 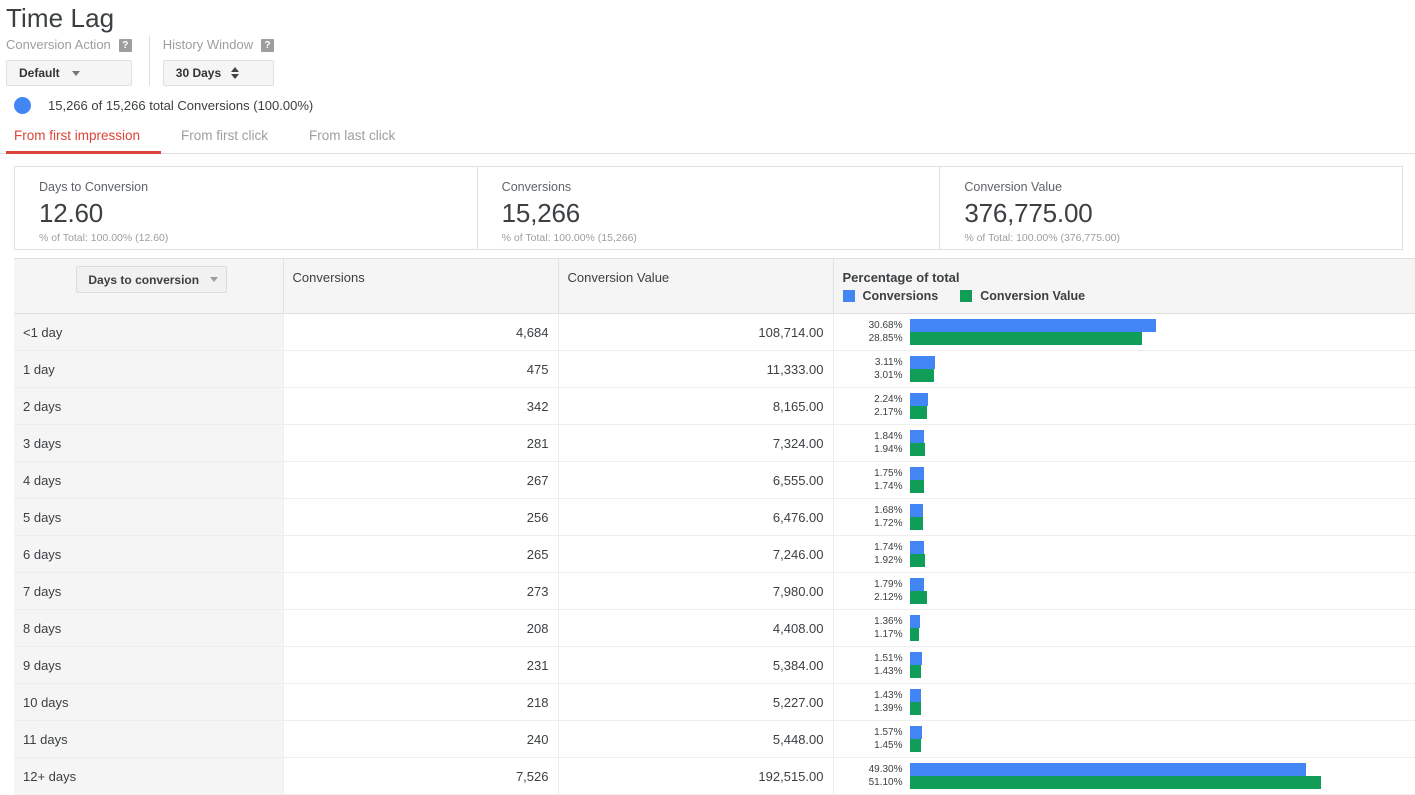 I want to click on pct-label-conversions: 2.24%, so click(x=888, y=399).